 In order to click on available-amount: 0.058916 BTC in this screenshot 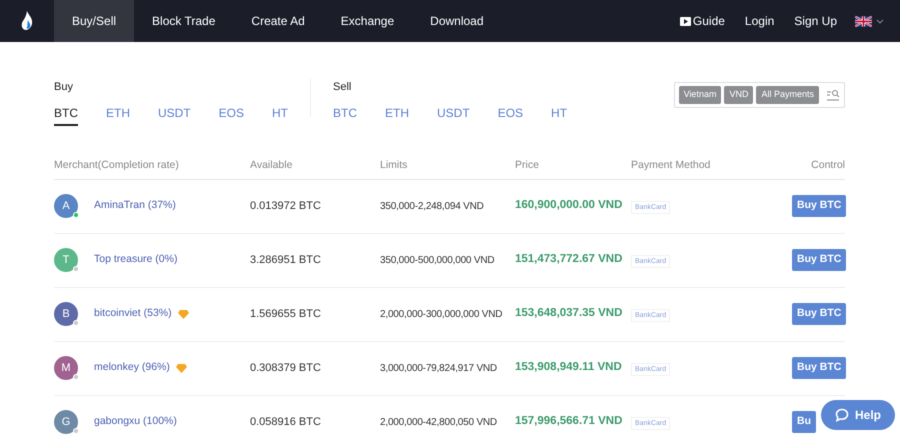, I will do `click(285, 422)`.